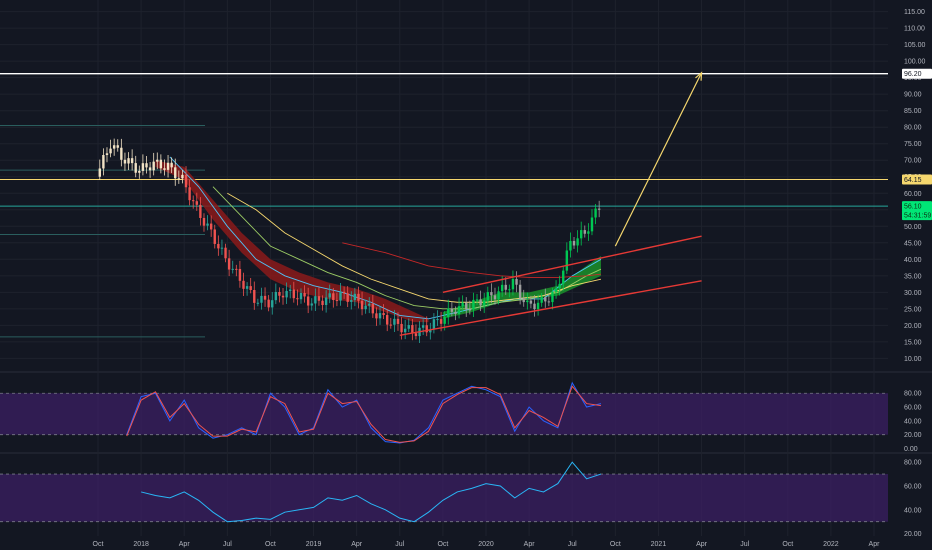 The width and height of the screenshot is (932, 550). I want to click on x-tick-label: 2021, so click(659, 544).